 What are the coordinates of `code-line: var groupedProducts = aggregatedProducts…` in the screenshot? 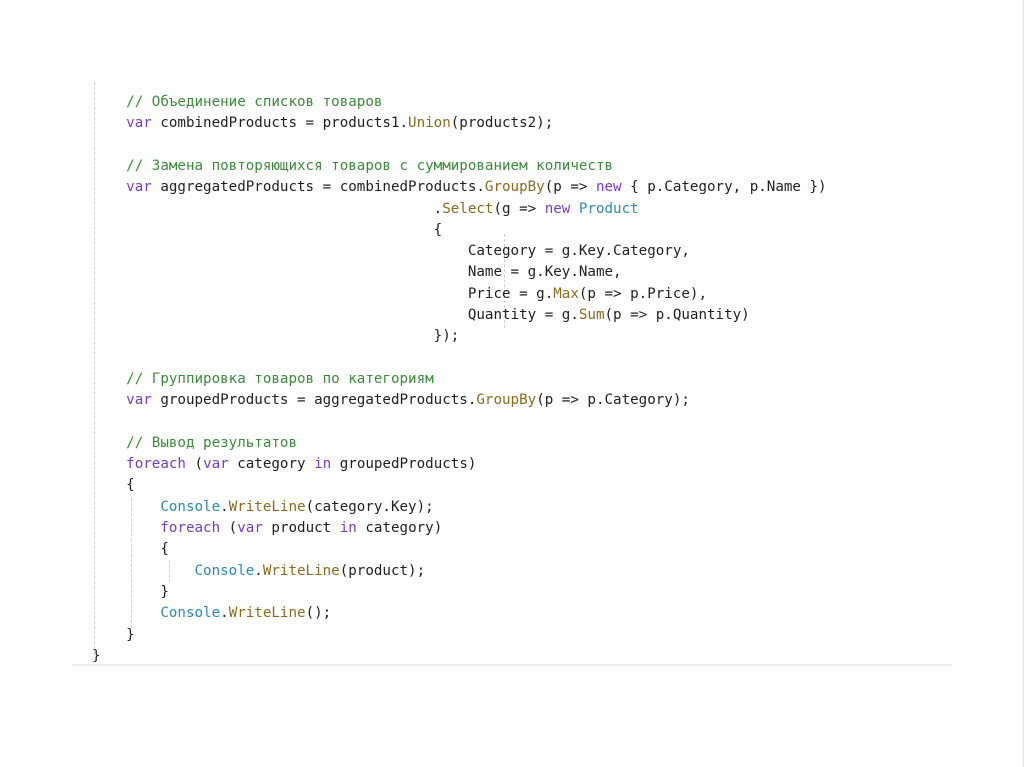 It's located at (391, 400).